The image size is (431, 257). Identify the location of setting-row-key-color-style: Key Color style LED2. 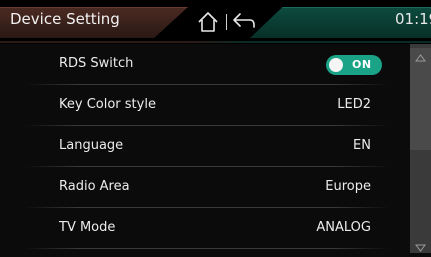
(202, 105).